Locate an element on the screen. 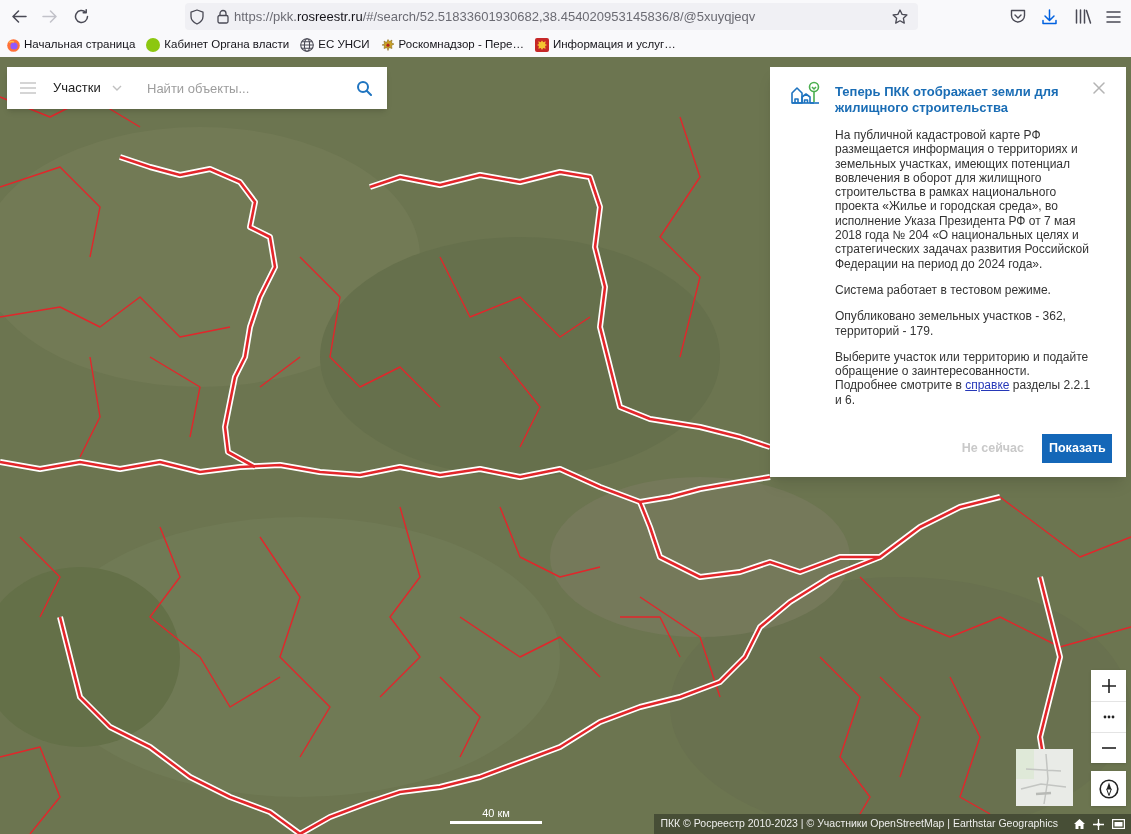  help-link: справке is located at coordinates (987, 385).